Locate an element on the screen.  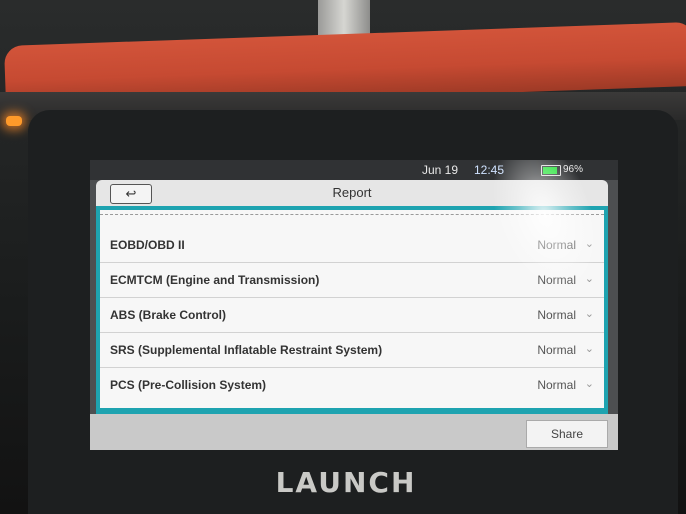
page-title: Report is located at coordinates (352, 192).